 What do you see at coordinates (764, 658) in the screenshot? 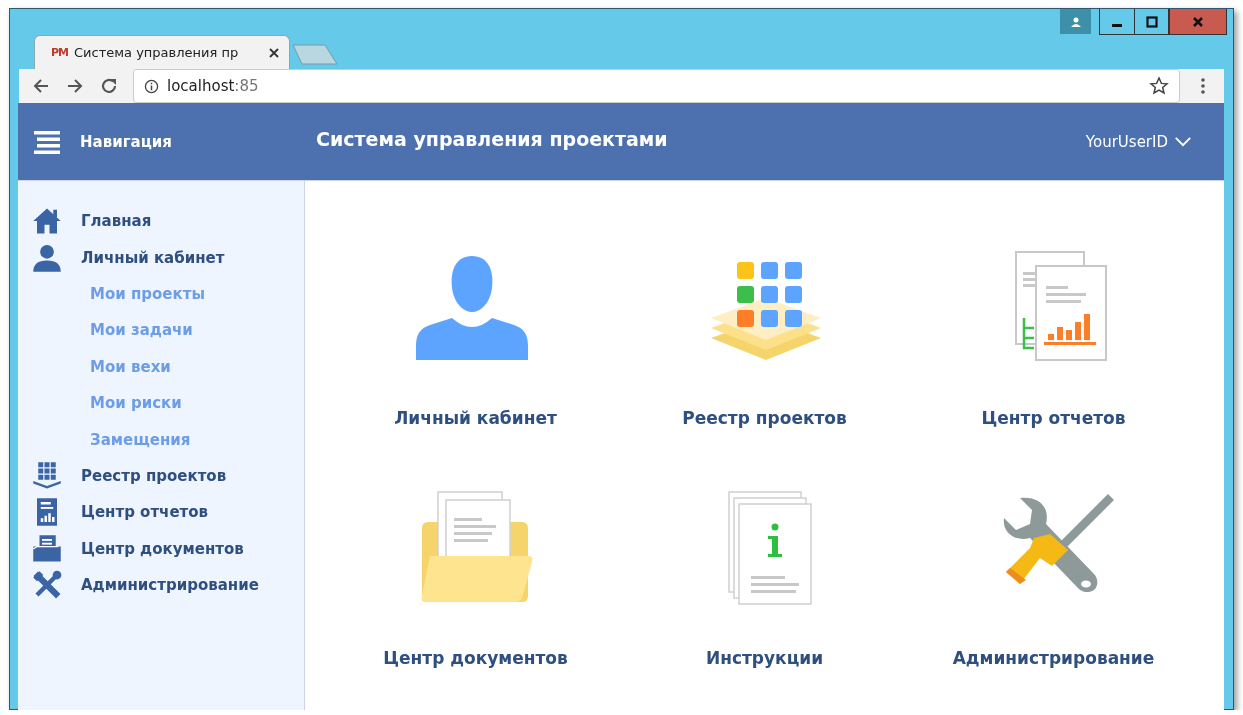
I see `tile-link: Инструкции` at bounding box center [764, 658].